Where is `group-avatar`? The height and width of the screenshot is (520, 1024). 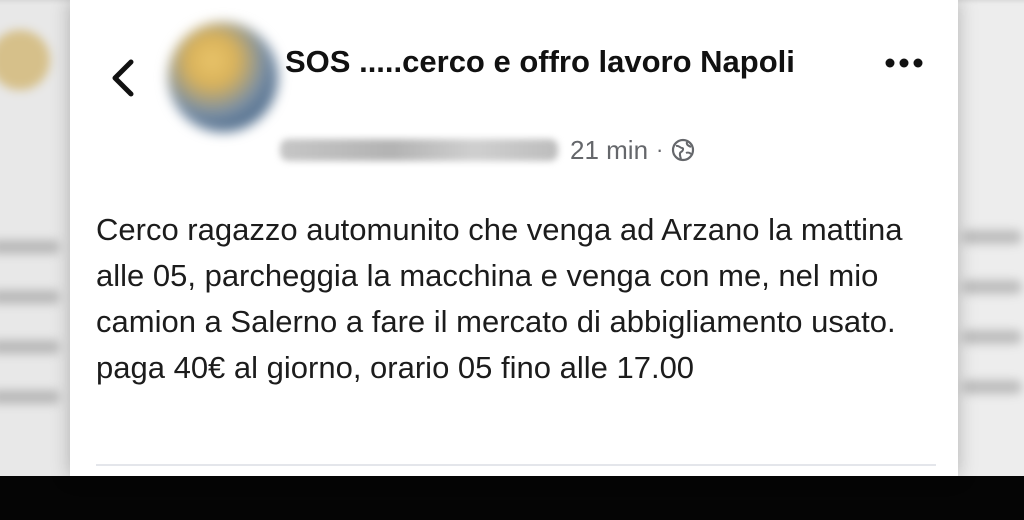 group-avatar is located at coordinates (223, 77).